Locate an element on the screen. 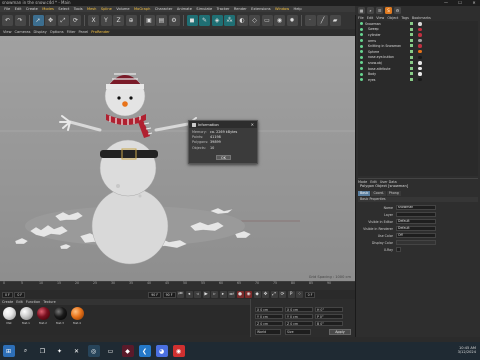 Image resolution: width=480 pixels, height=360 pixels. settings-icon: ⚙ is located at coordinates (397, 10).